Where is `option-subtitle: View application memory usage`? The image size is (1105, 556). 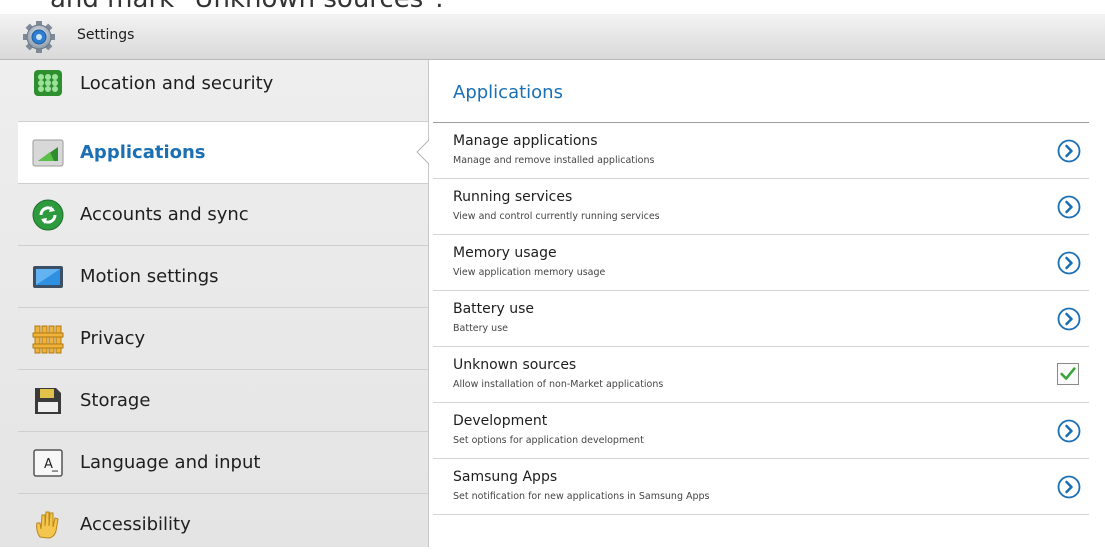
option-subtitle: View application memory usage is located at coordinates (529, 272).